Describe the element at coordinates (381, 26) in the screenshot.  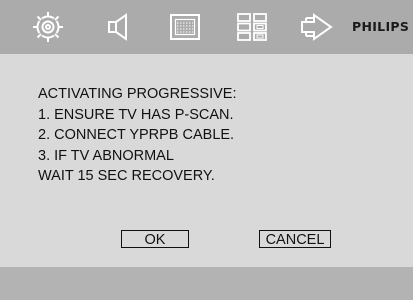
I see `brand-logo: PHILIPS` at that location.